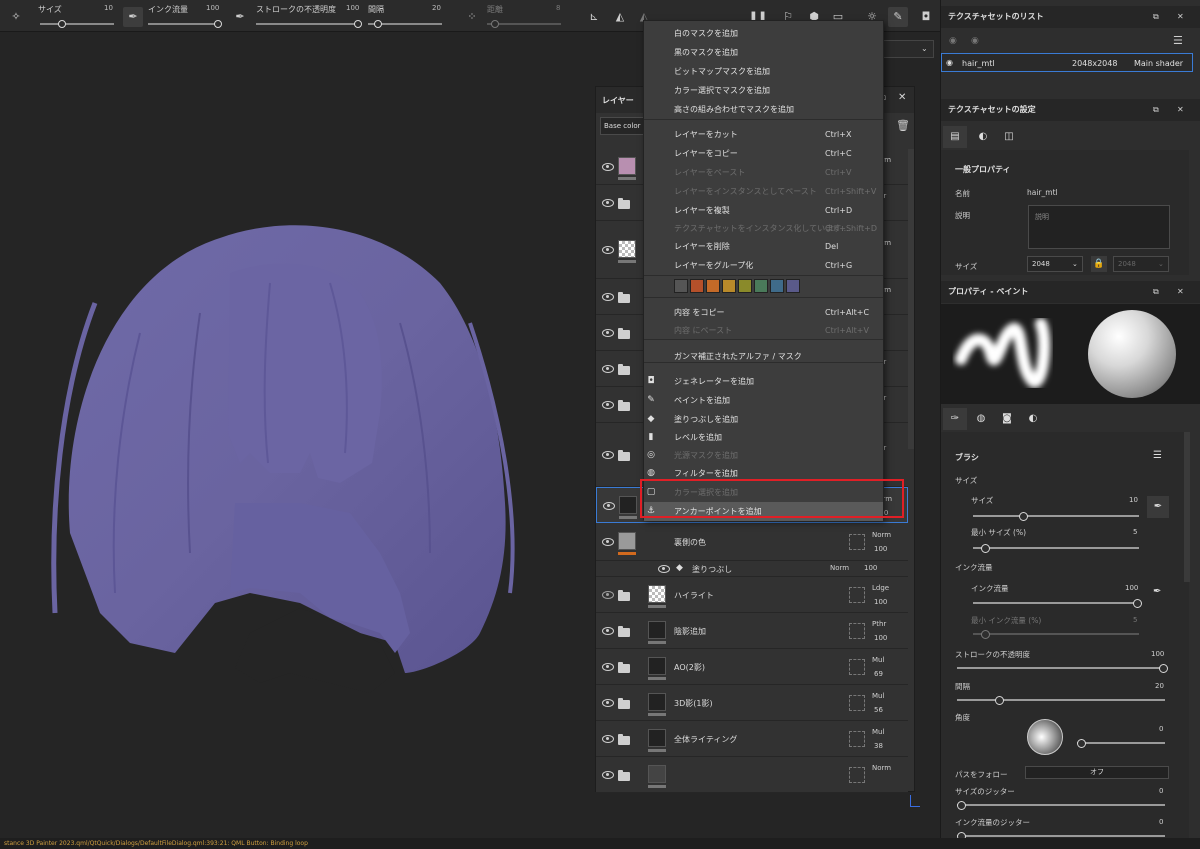 This screenshot has height=849, width=1200. Describe the element at coordinates (1062, 668) in the screenshot. I see `b-stroke-slider` at that location.